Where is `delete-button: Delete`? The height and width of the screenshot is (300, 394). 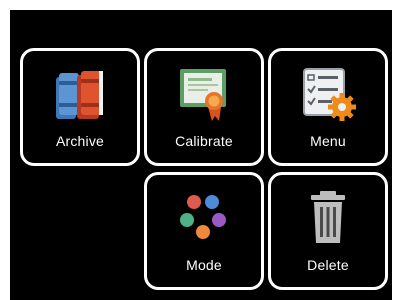 delete-button: Delete is located at coordinates (328, 231).